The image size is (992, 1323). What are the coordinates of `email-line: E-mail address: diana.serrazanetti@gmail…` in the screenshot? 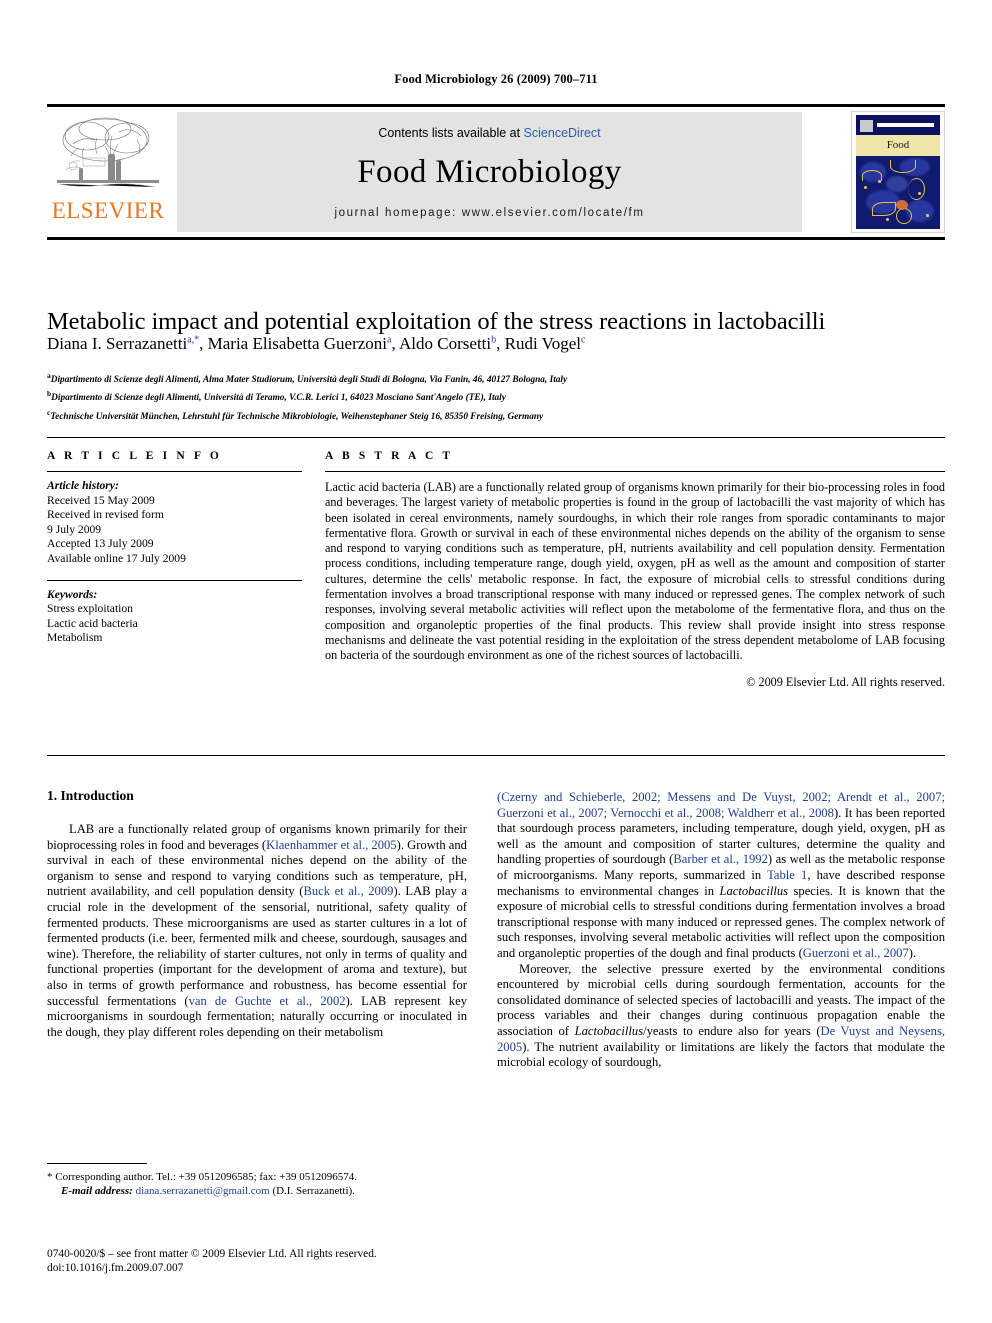 It's located at (262, 1191).